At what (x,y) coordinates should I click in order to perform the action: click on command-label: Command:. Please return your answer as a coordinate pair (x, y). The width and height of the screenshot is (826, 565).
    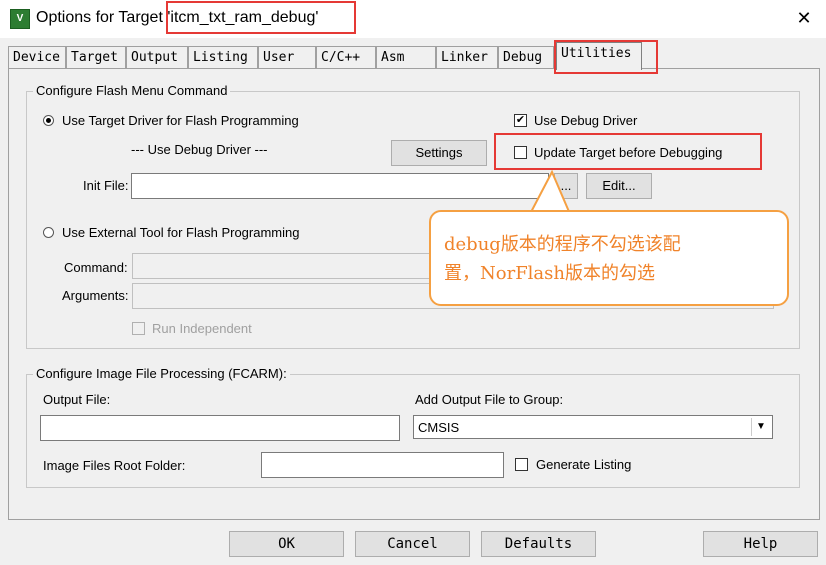
    Looking at the image, I should click on (96, 267).